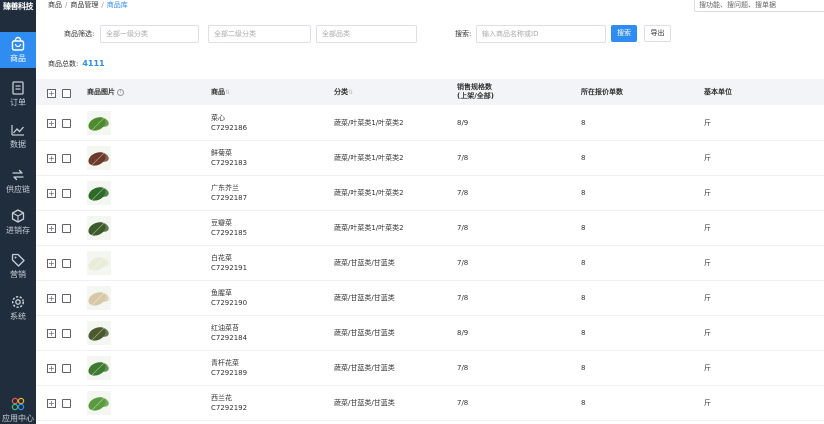 Image resolution: width=824 pixels, height=424 pixels. Describe the element at coordinates (229, 268) in the screenshot. I see `product-code: C7292191` at that location.